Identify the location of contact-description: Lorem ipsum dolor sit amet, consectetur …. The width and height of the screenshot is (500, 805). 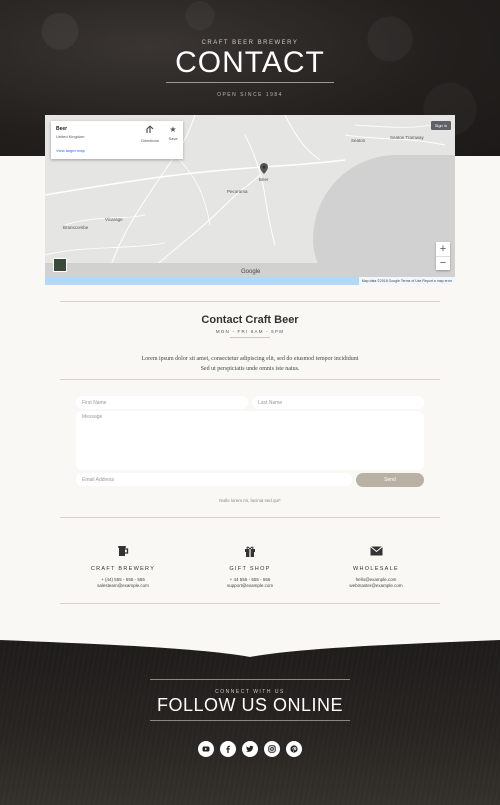
(250, 364).